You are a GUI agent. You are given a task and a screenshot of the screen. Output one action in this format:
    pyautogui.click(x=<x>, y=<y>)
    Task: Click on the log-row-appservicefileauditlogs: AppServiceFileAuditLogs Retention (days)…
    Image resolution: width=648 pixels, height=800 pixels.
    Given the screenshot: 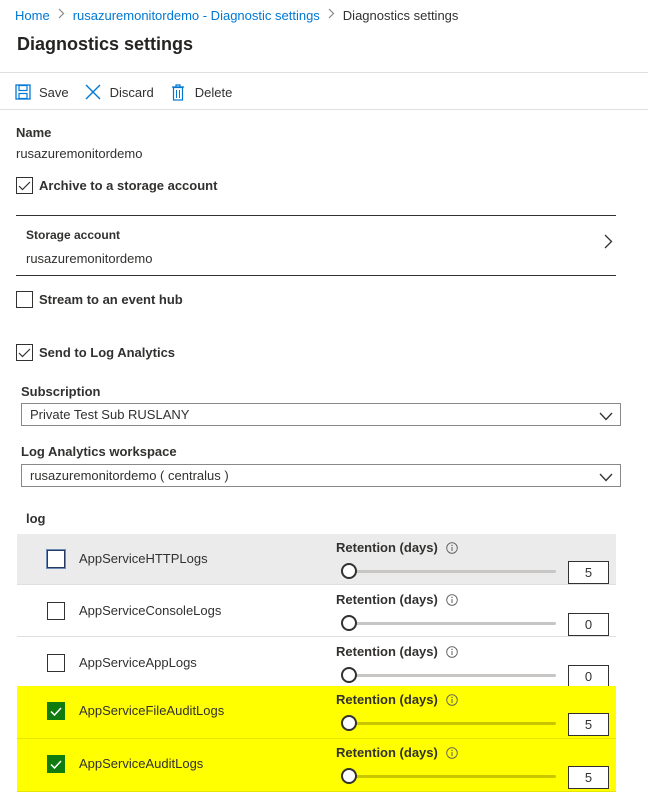 What is the action you would take?
    pyautogui.click(x=316, y=712)
    